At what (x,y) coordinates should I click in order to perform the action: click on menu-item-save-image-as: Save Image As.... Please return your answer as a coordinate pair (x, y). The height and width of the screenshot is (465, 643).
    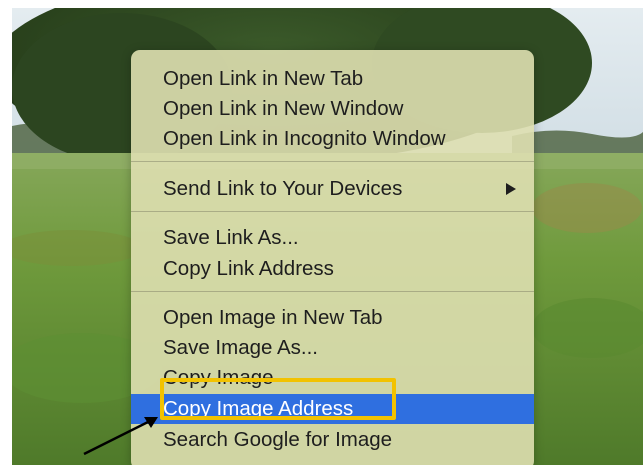
    Looking at the image, I should click on (332, 348).